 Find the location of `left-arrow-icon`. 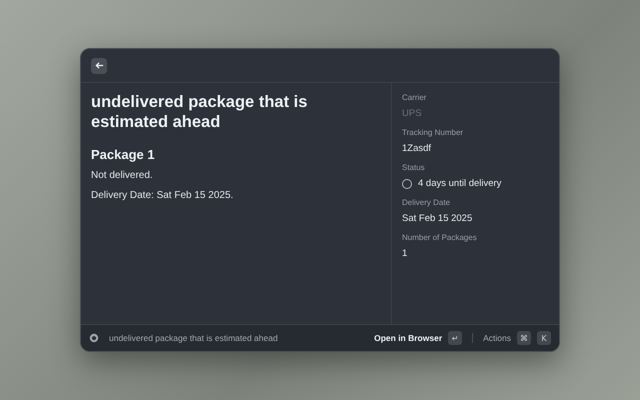

left-arrow-icon is located at coordinates (99, 65).